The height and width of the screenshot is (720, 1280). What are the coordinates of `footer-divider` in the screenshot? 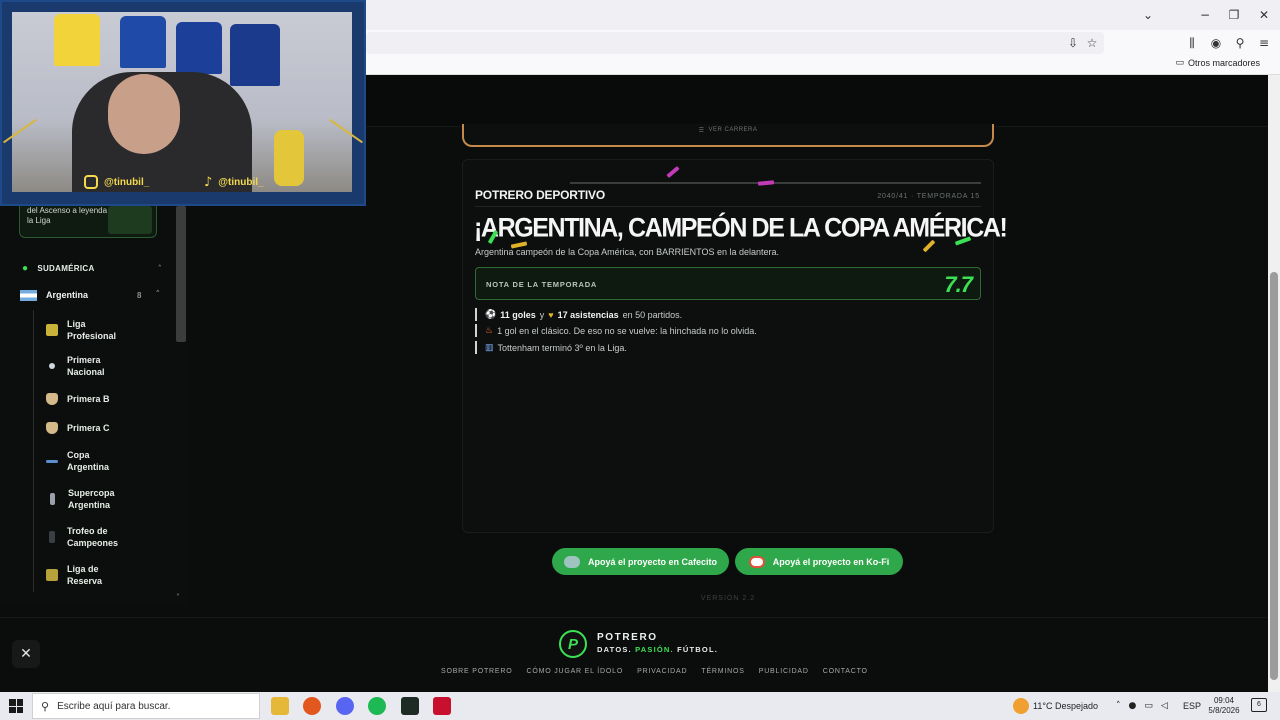 It's located at (634, 617).